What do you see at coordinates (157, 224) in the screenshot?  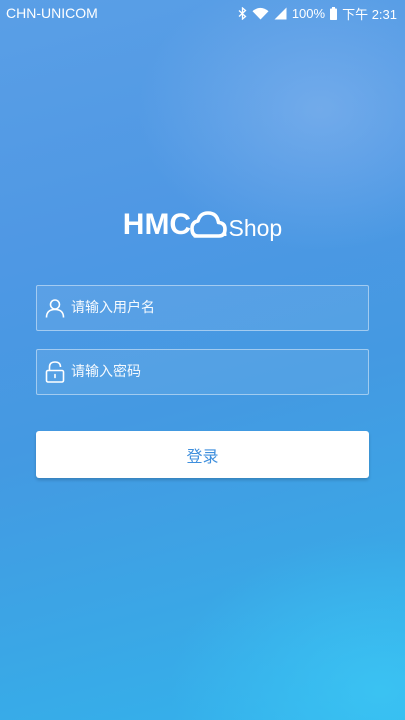 I see `logo-text-primary: HMC` at bounding box center [157, 224].